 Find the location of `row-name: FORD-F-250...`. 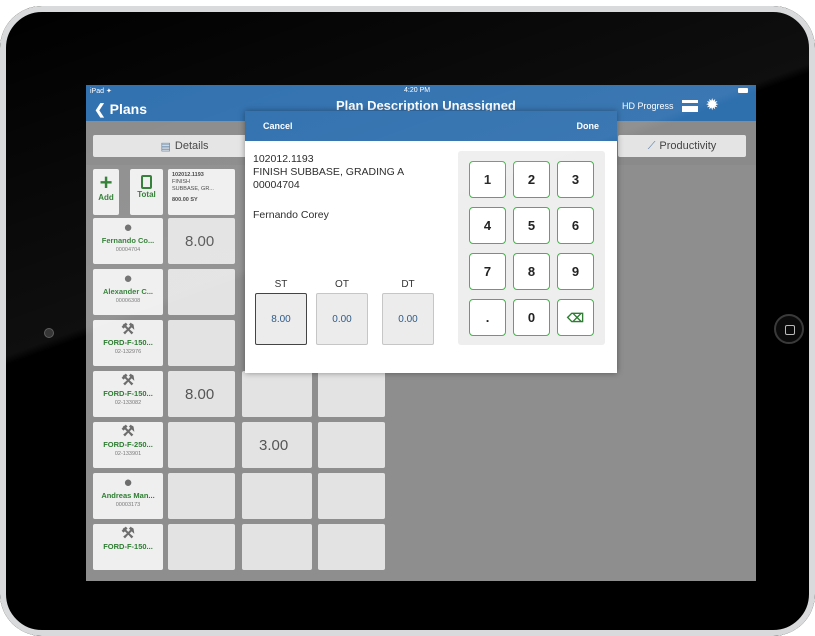

row-name: FORD-F-250... is located at coordinates (128, 444).